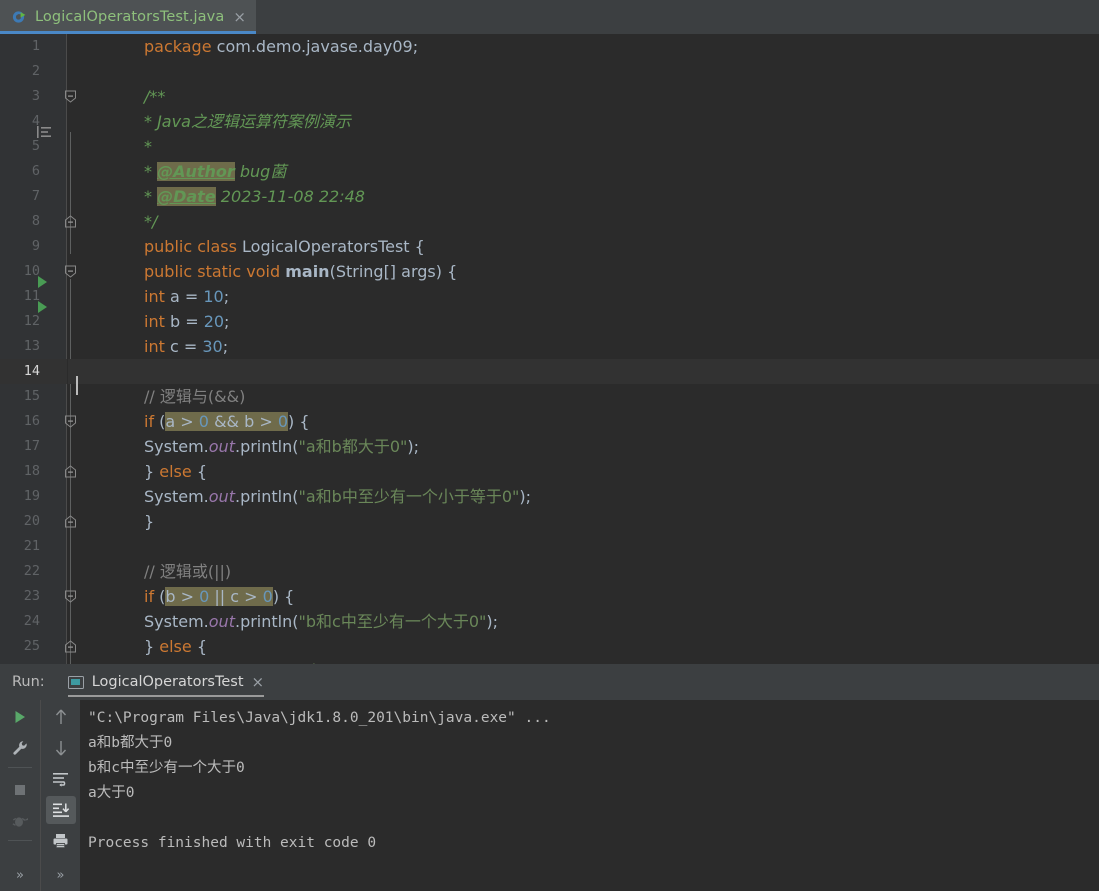  I want to click on scroll-to-end-icon, so click(60, 810).